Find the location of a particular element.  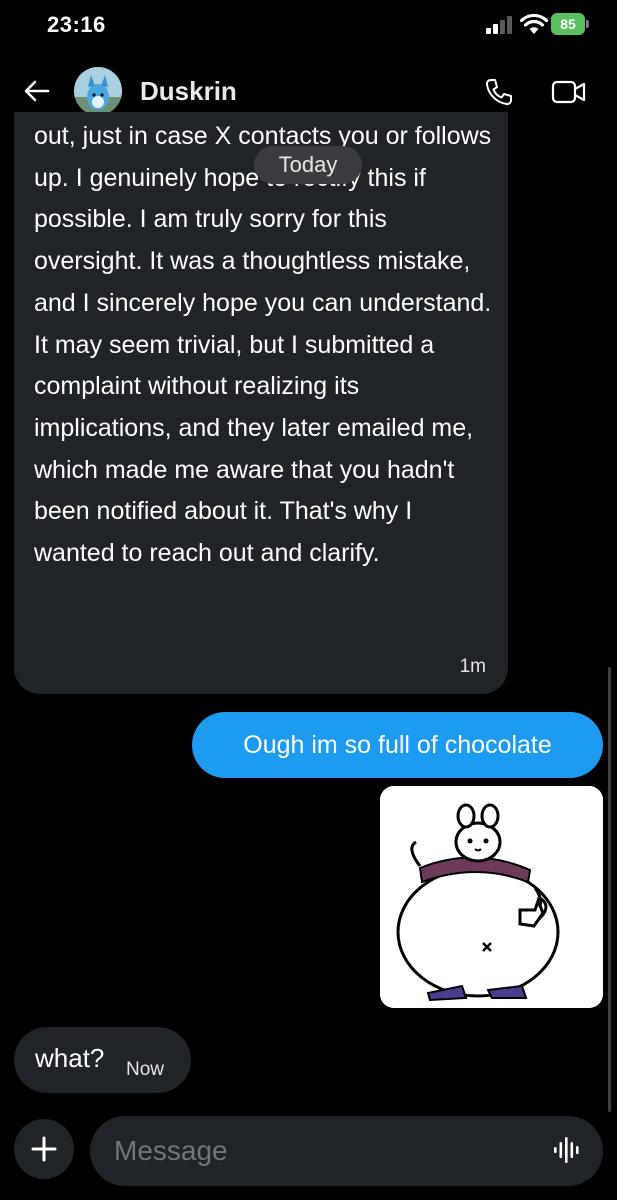

status-time: 23:16 is located at coordinates (76, 24).